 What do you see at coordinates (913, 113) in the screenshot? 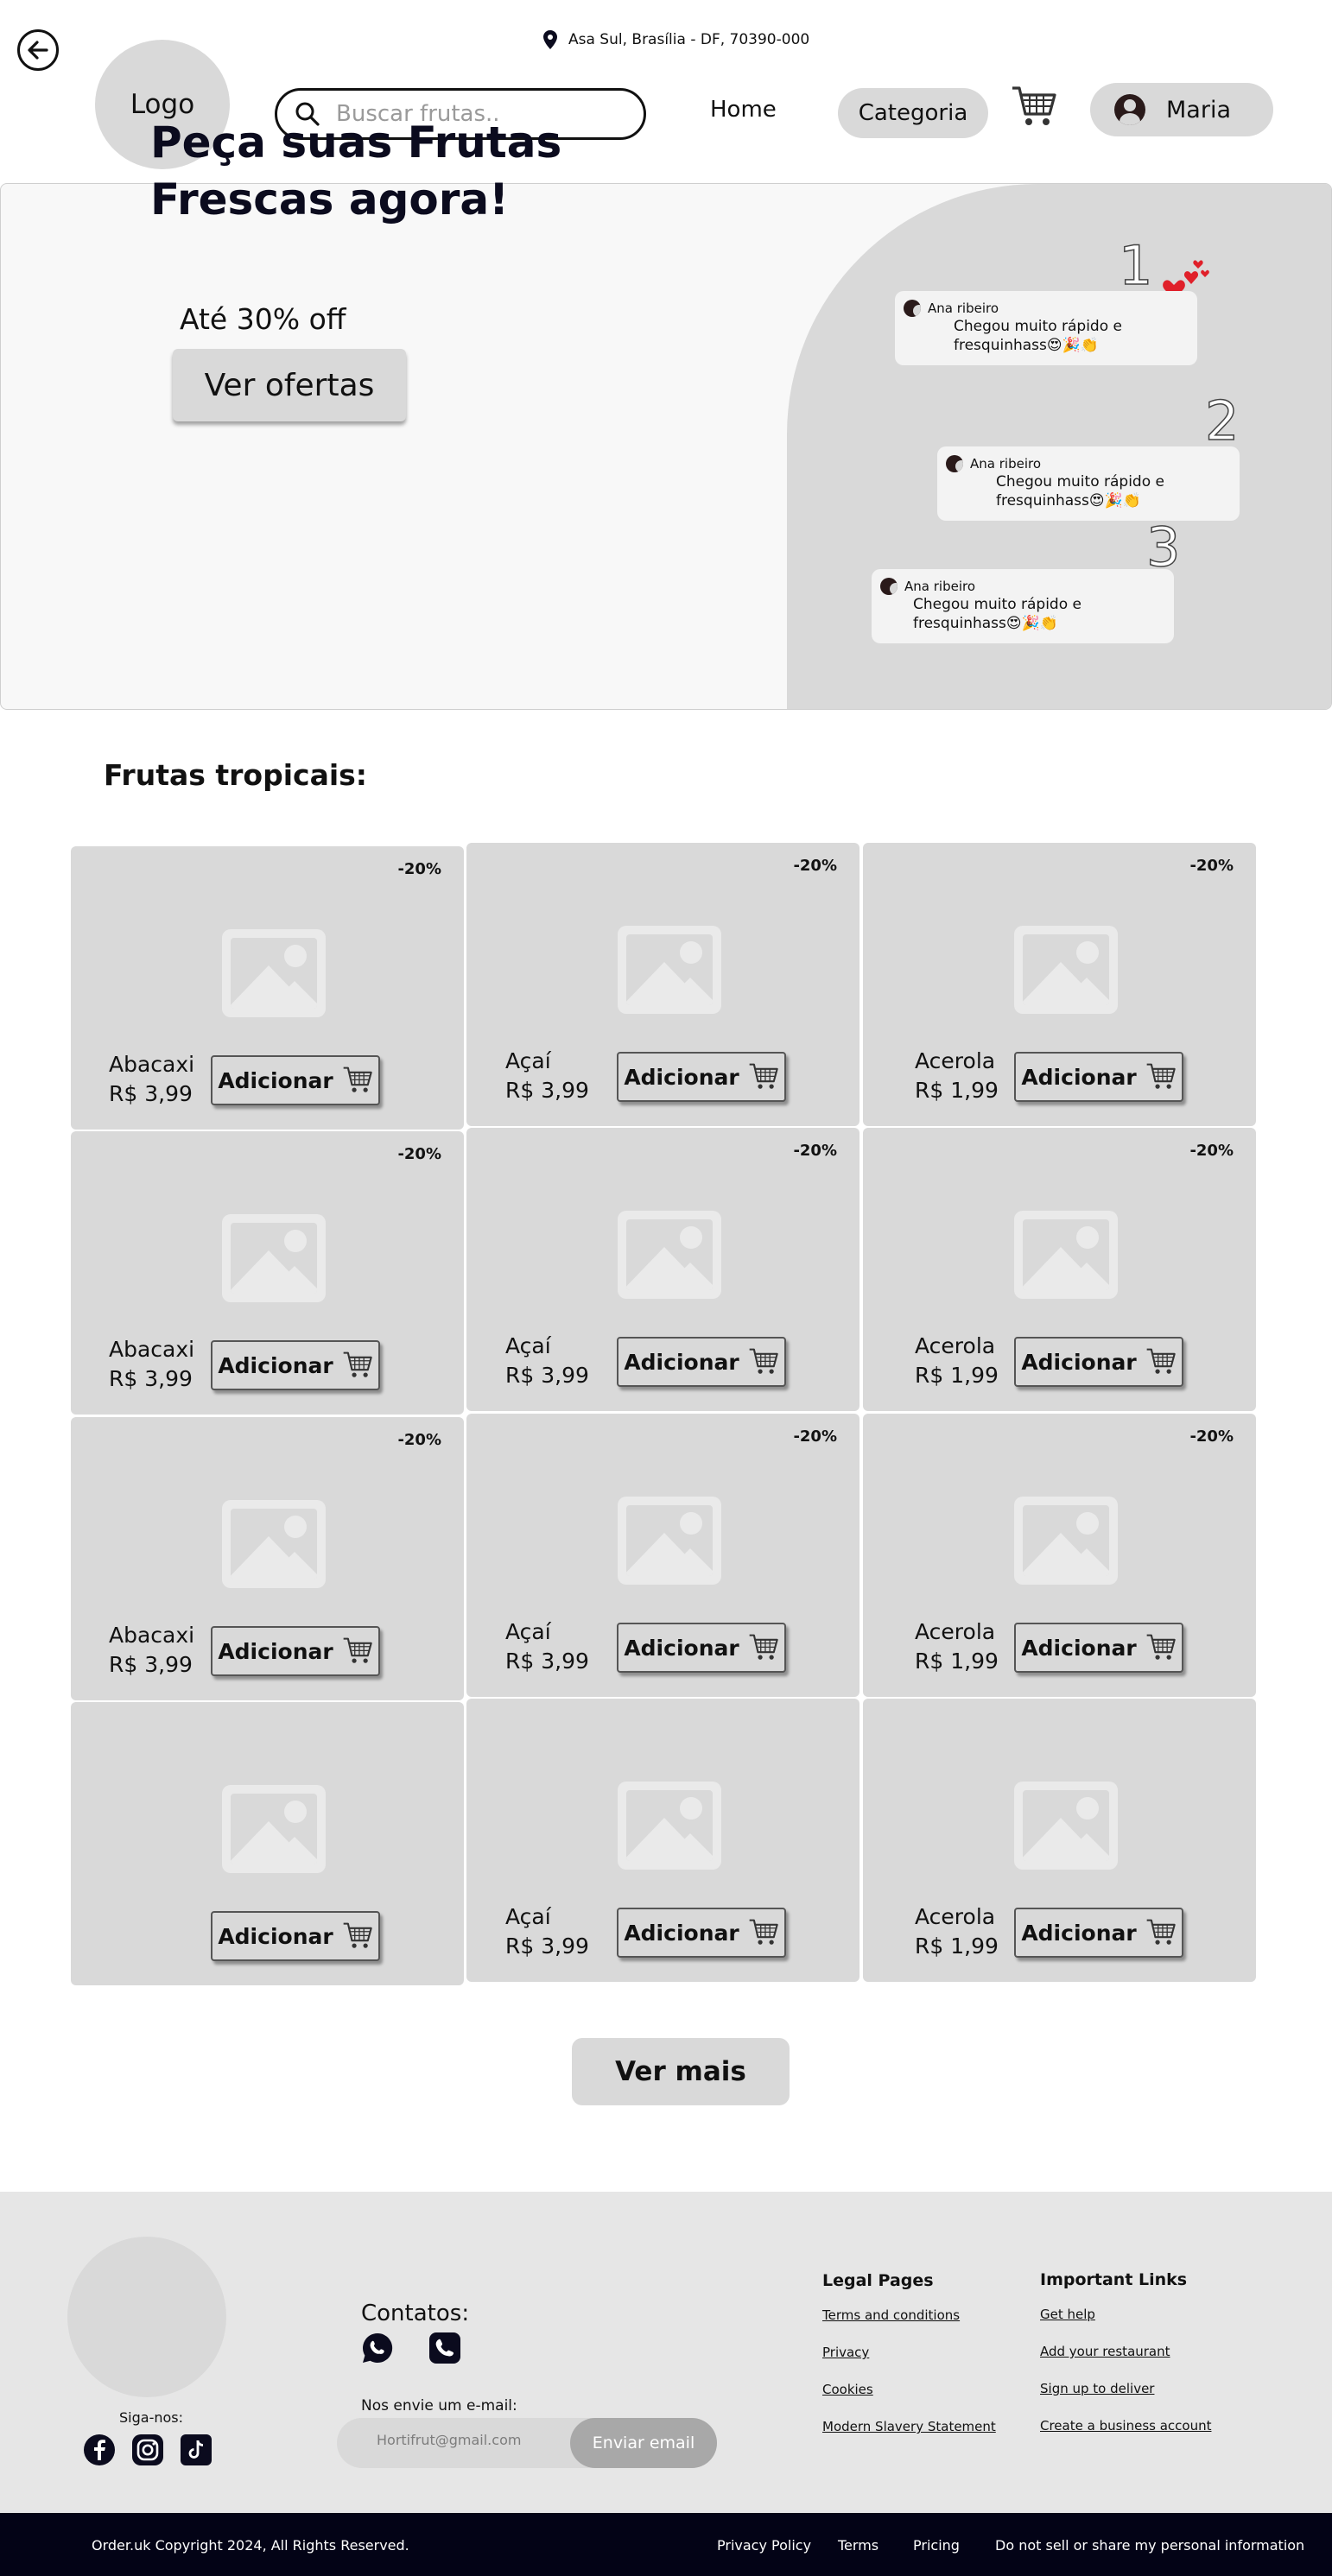
I see `nav-category-button: Categoria` at bounding box center [913, 113].